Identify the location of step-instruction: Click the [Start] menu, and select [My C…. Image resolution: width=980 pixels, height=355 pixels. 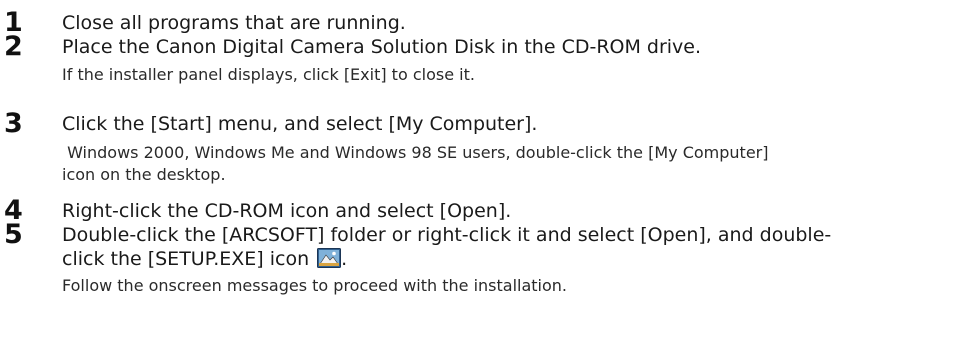
(300, 124).